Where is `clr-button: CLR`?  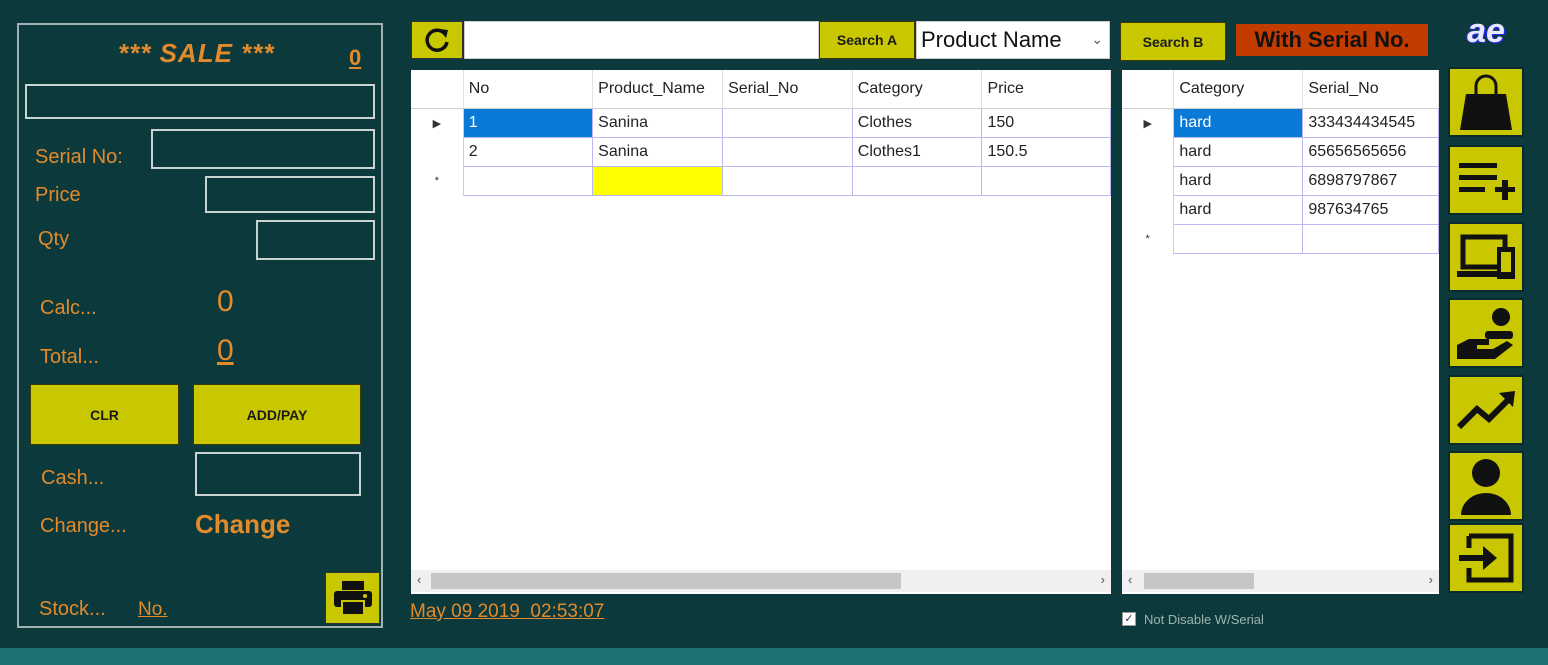
clr-button: CLR is located at coordinates (104, 414).